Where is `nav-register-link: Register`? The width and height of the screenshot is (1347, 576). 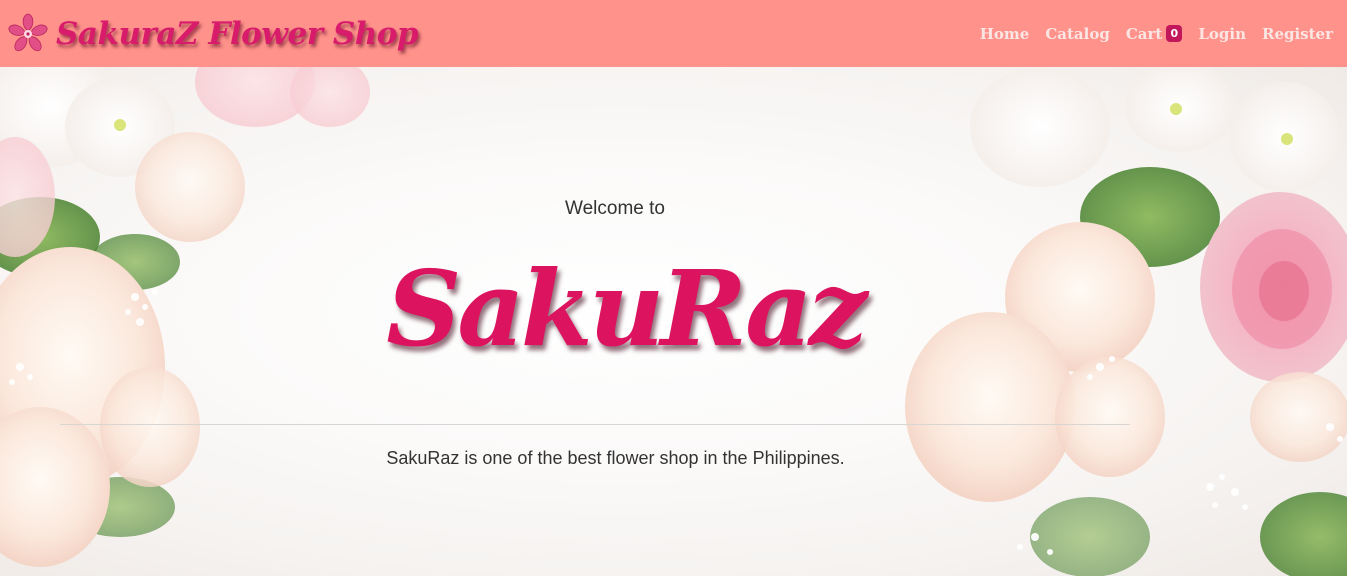
nav-register-link: Register is located at coordinates (1297, 34).